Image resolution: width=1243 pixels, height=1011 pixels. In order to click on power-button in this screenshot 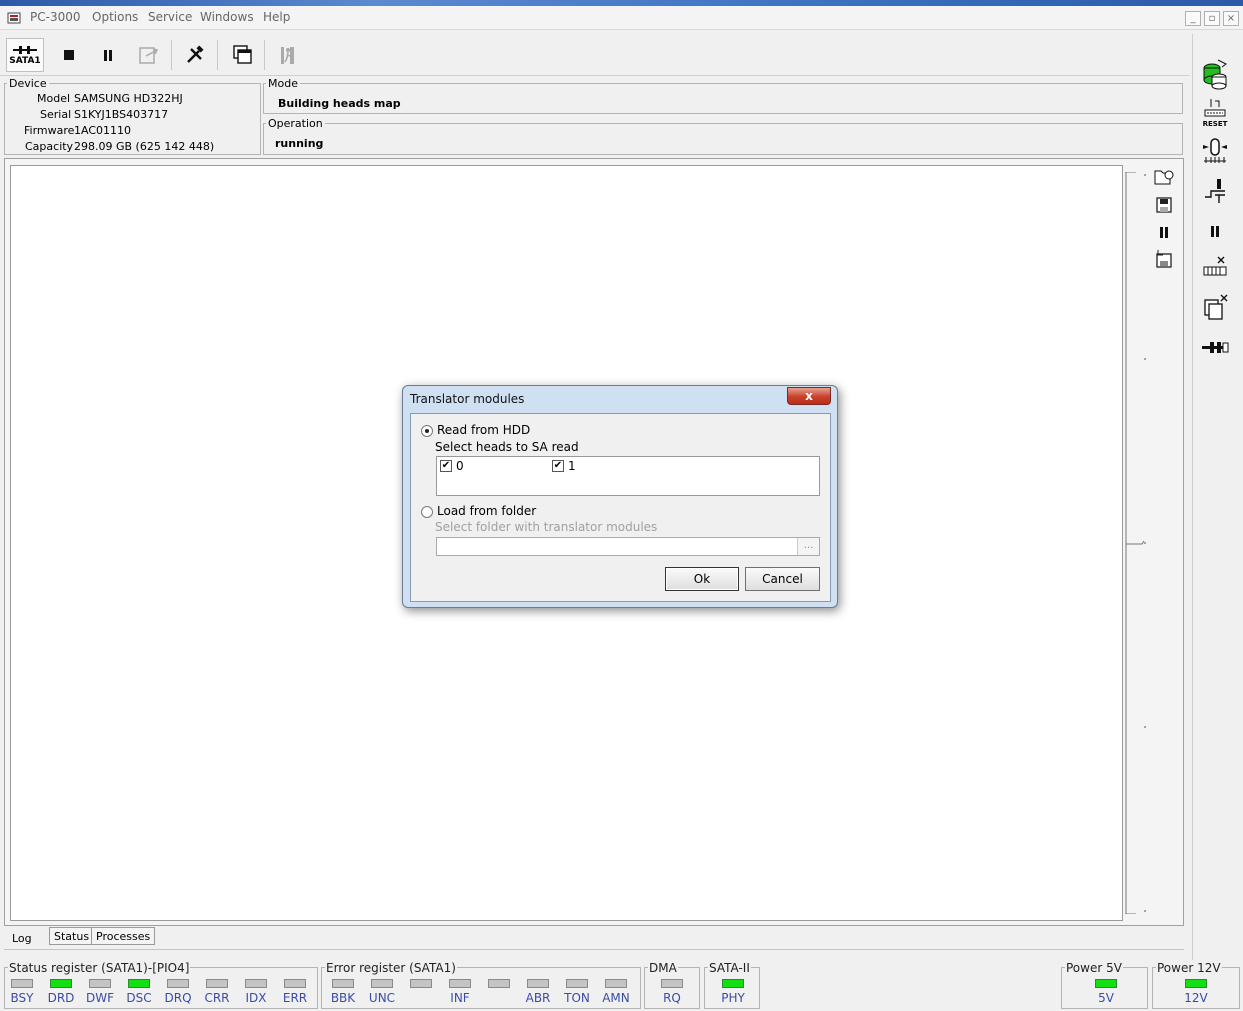, I will do `click(1215, 191)`.